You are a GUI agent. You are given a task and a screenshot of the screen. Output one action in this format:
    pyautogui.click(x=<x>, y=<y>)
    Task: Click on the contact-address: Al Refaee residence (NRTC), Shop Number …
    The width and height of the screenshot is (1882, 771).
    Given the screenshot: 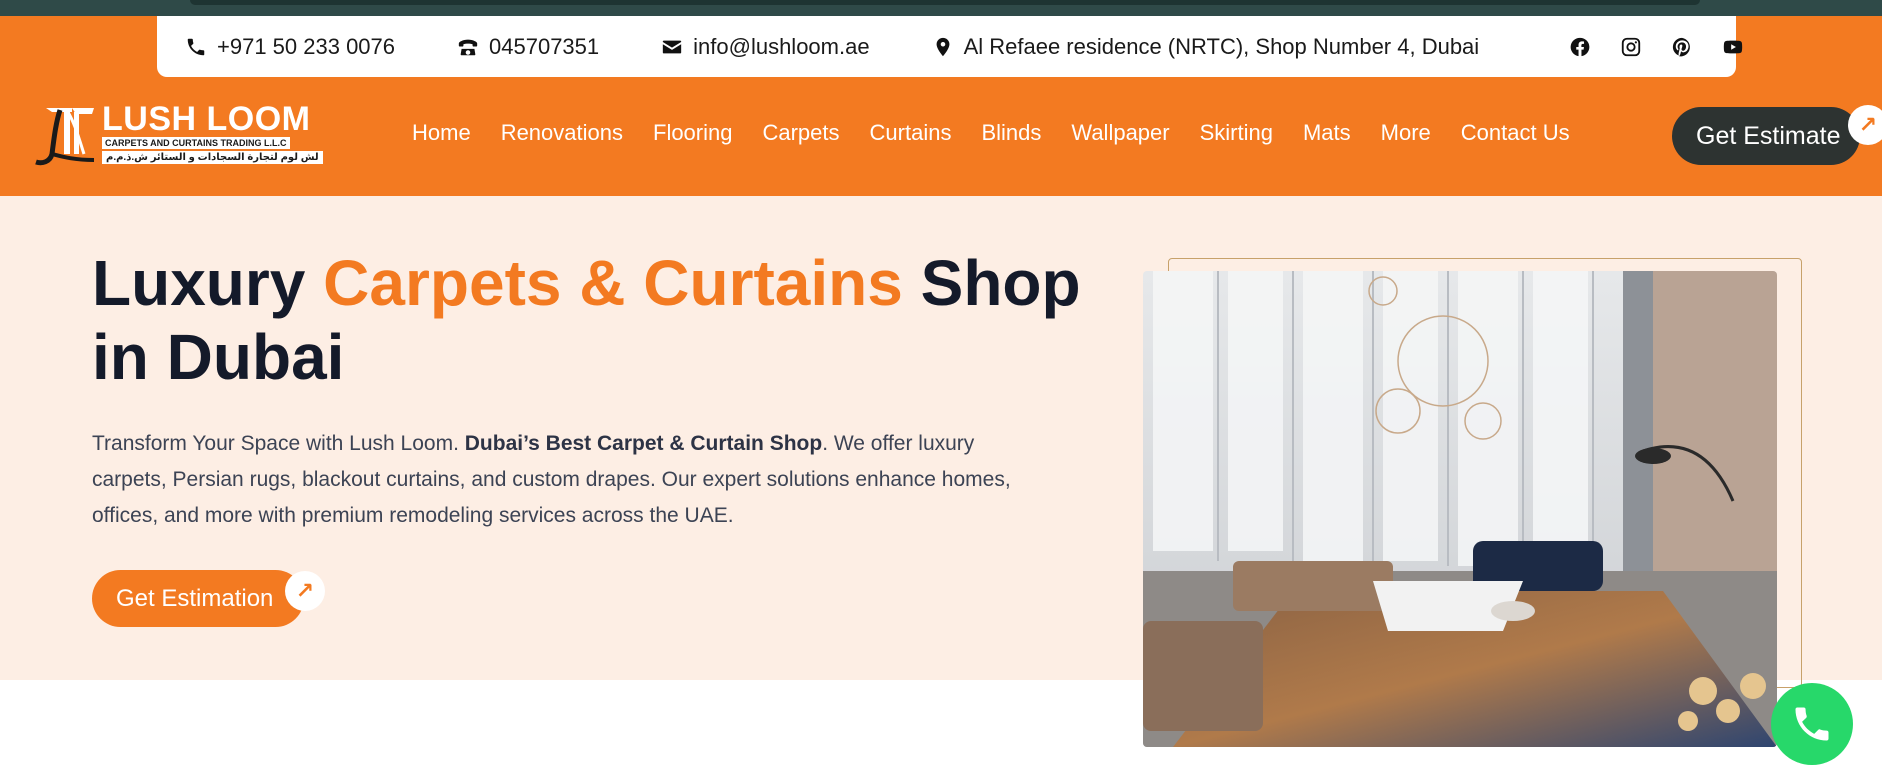 What is the action you would take?
    pyautogui.click(x=1206, y=46)
    